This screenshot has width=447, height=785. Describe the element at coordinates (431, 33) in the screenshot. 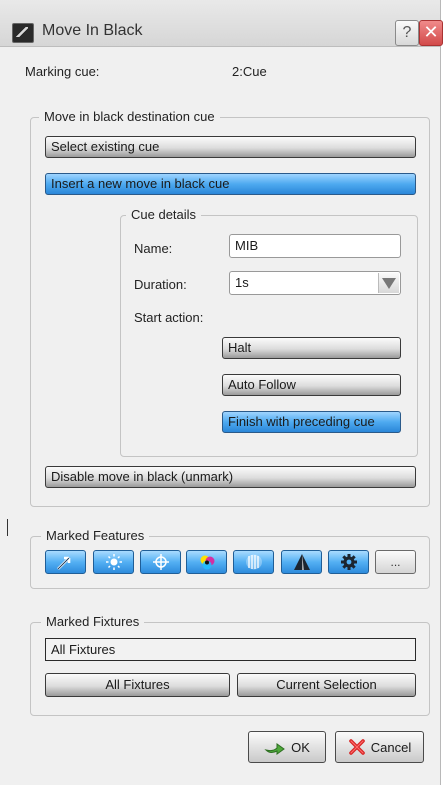

I see `close-button: ✕` at that location.